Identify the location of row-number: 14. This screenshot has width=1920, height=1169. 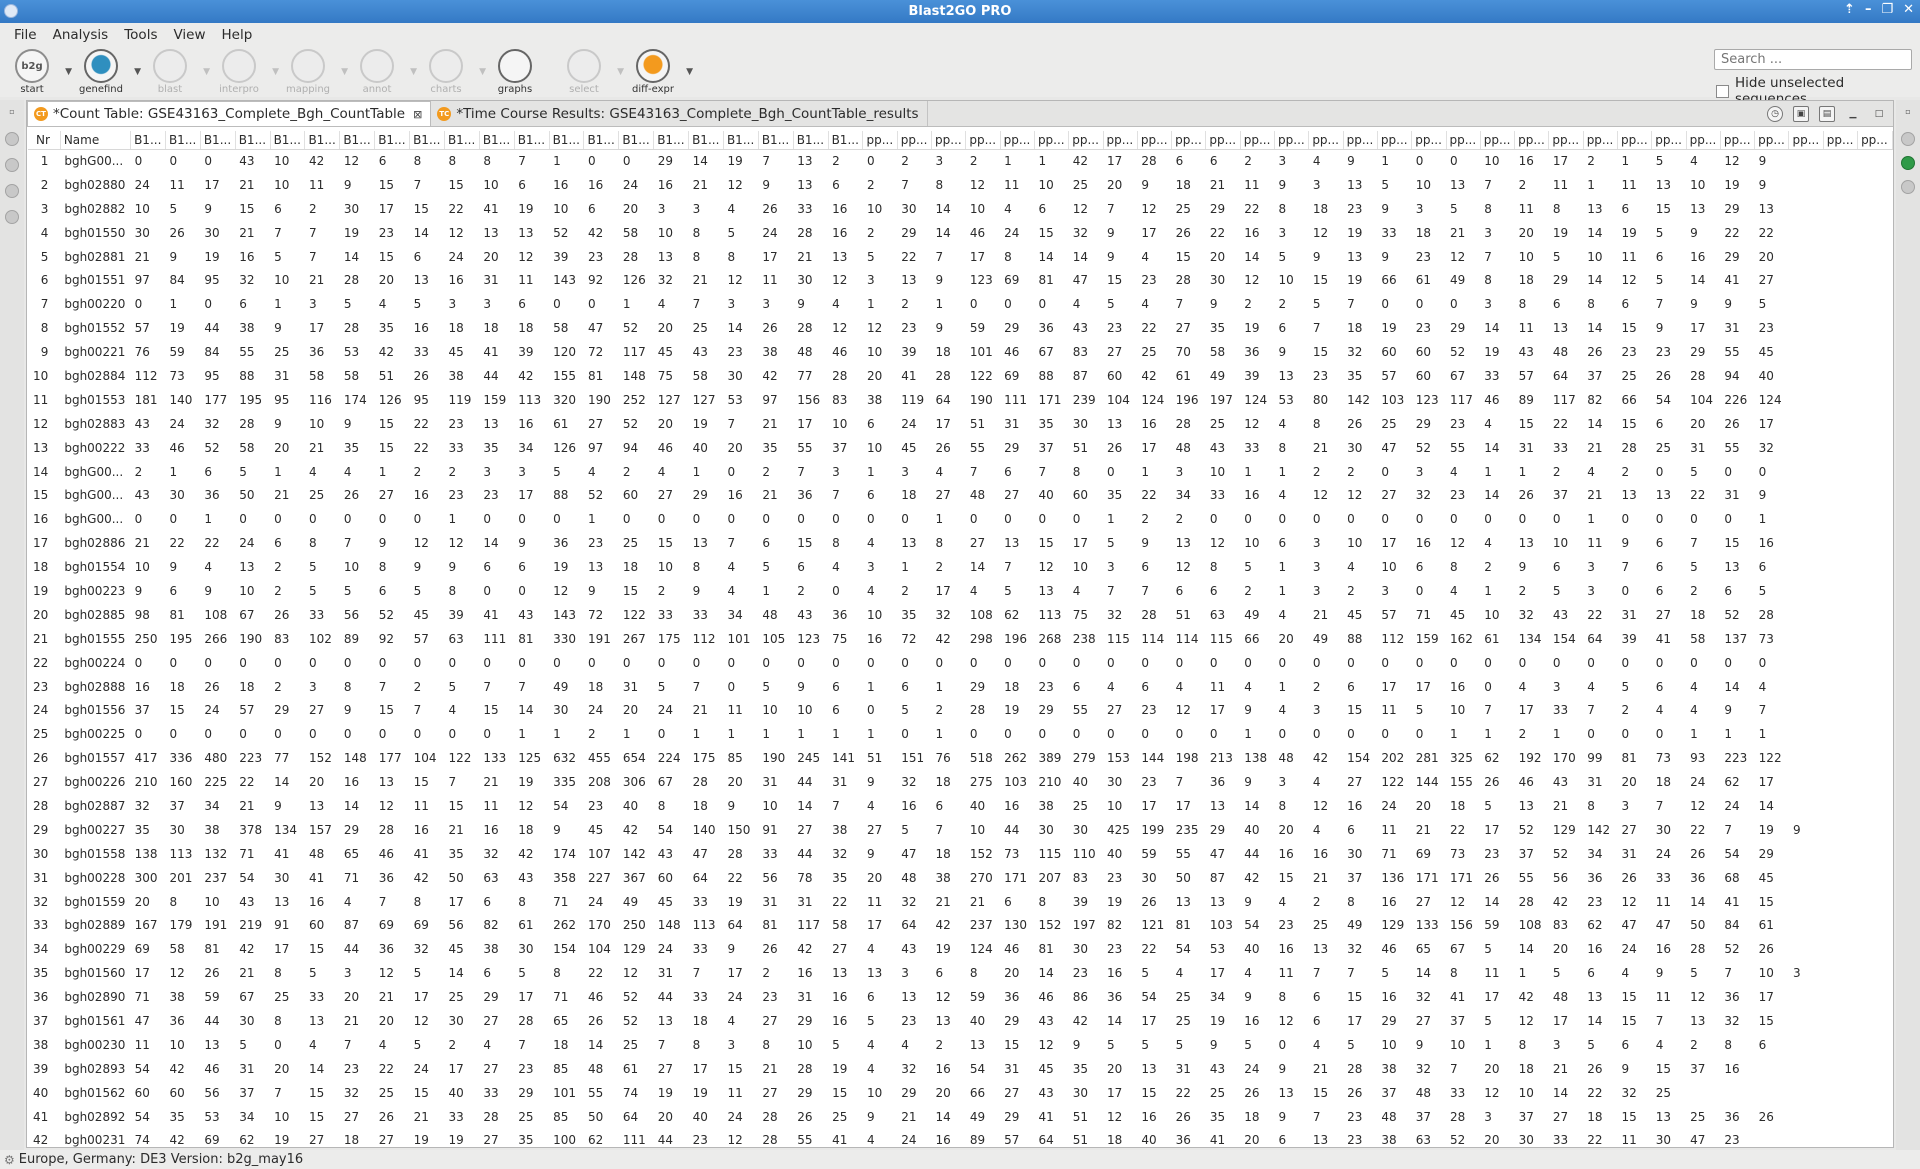
(44, 472).